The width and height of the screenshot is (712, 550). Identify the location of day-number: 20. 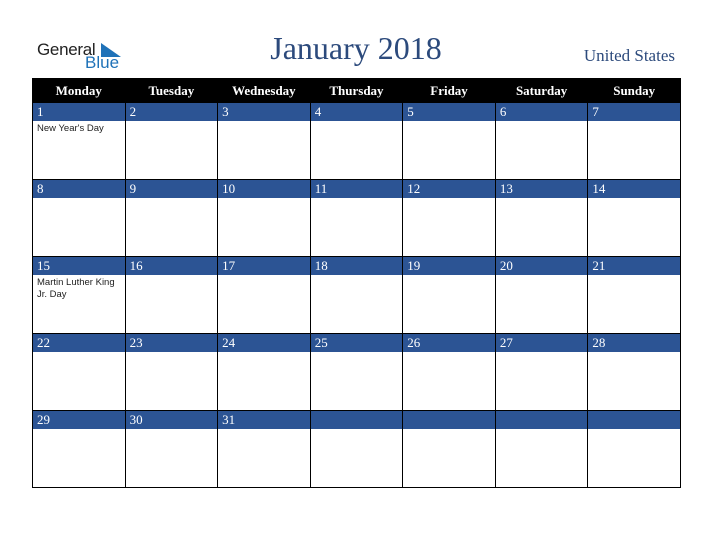
(541, 266).